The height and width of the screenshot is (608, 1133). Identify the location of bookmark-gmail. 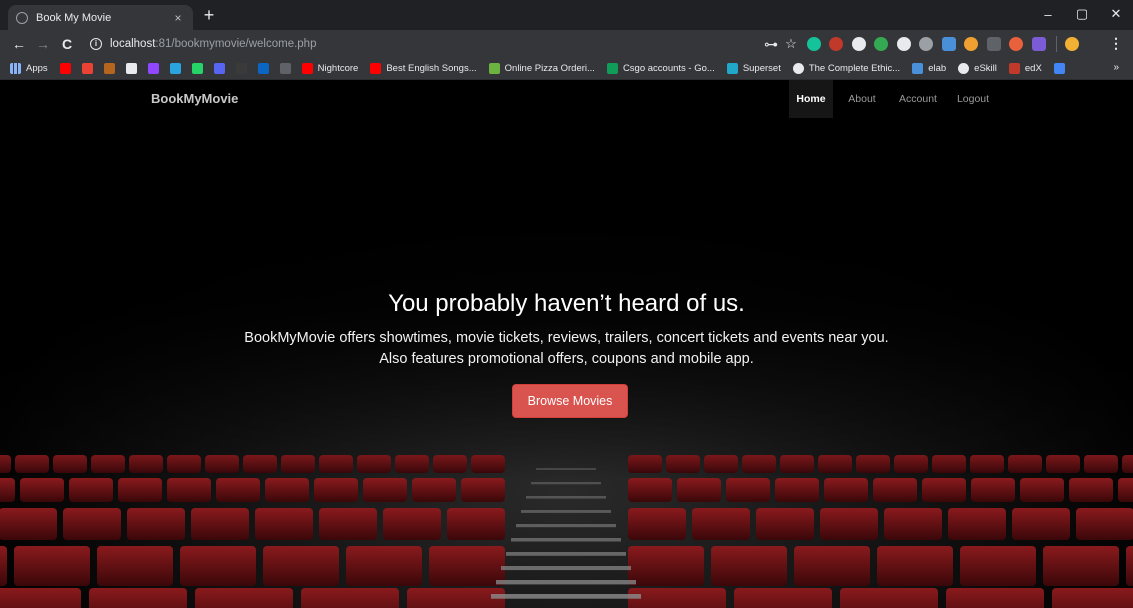
(87, 68).